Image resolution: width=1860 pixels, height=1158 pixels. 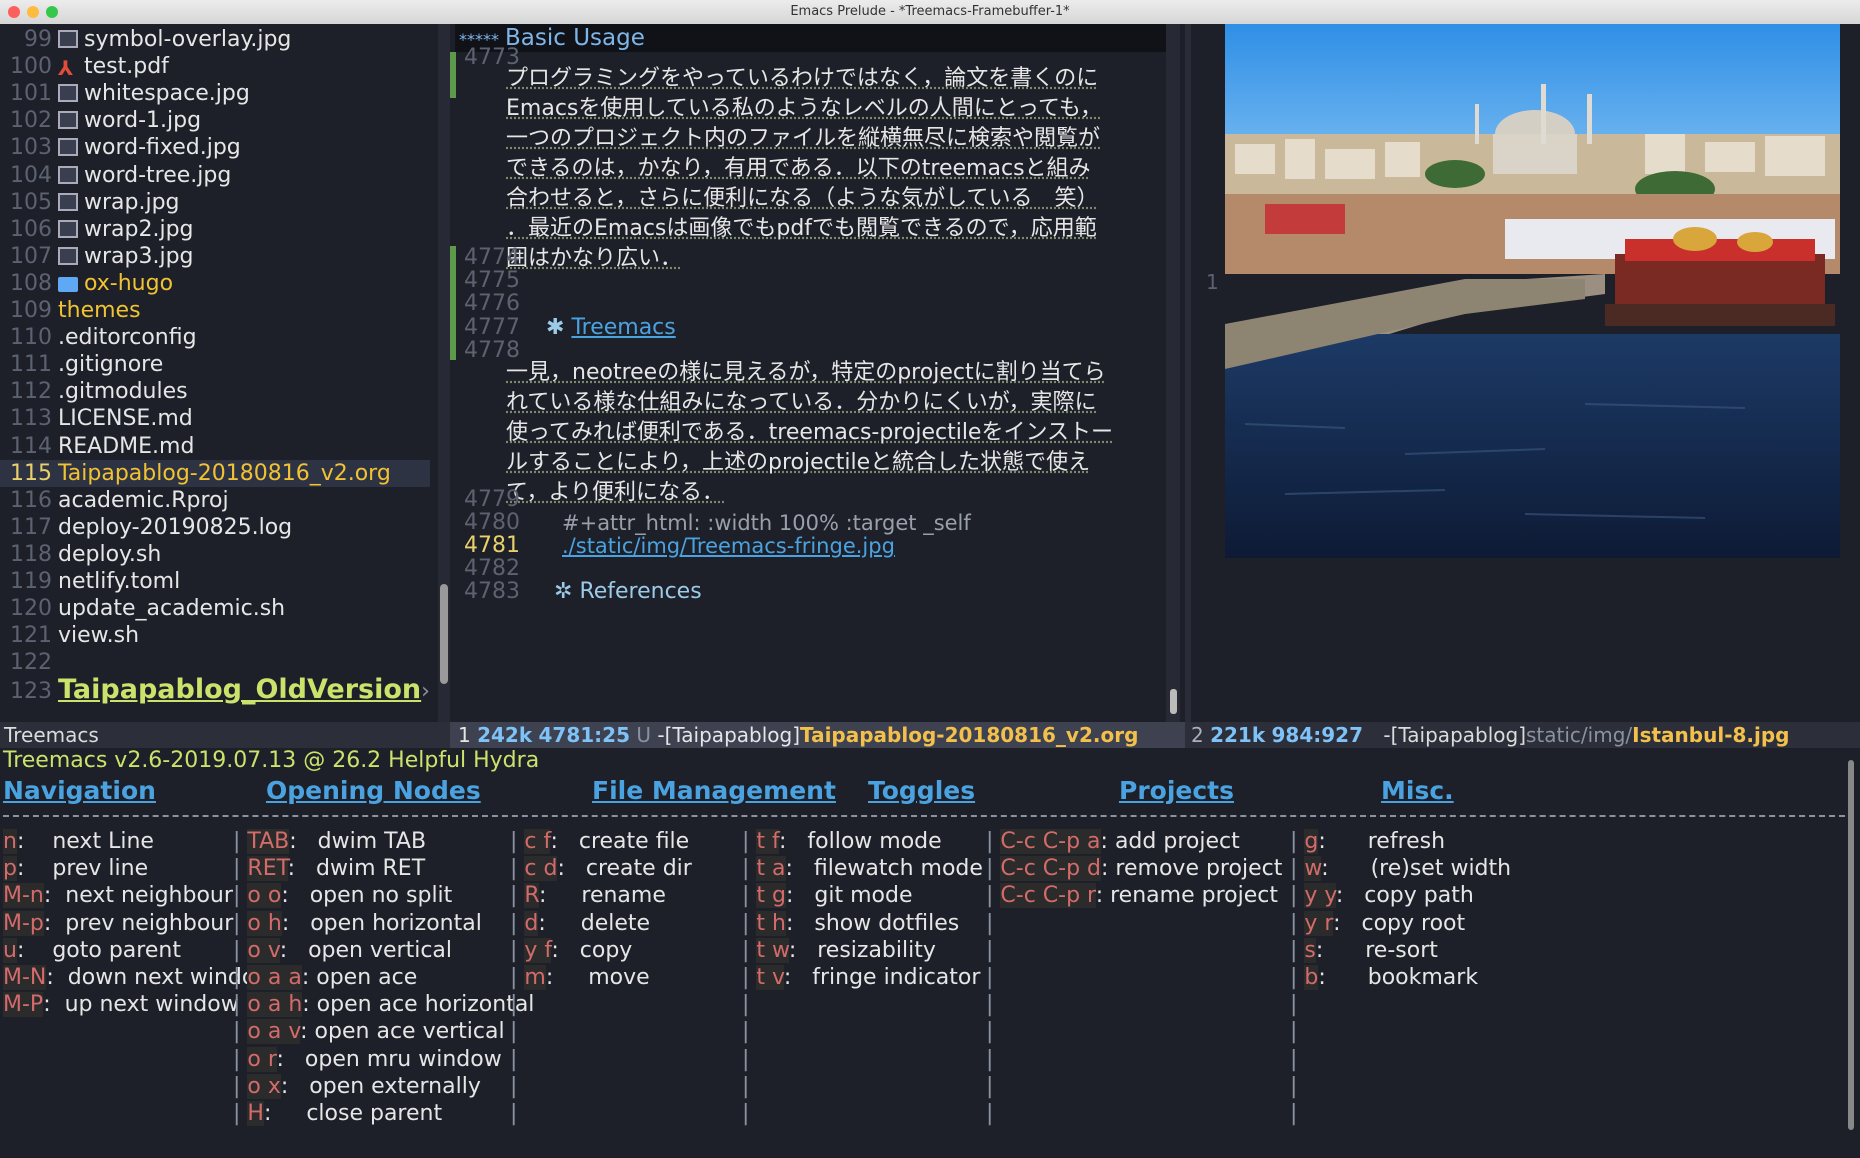 I want to click on treemacs-row: 110 .editorconfig, so click(x=215, y=337).